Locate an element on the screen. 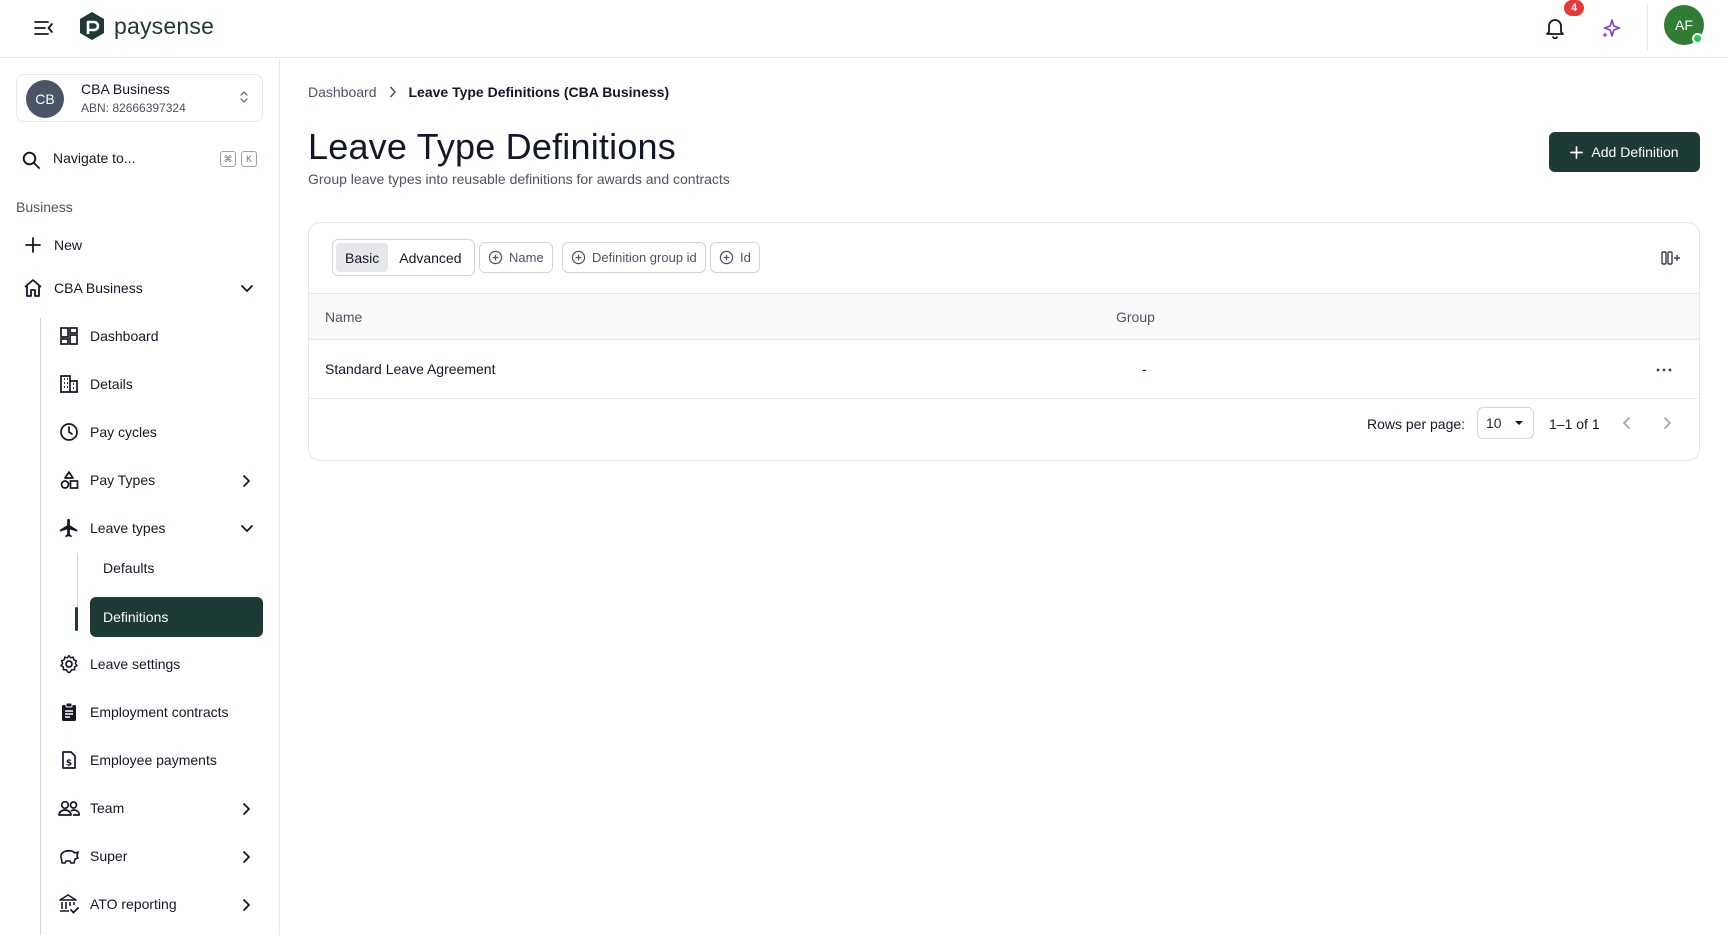 The image size is (1728, 935). rows-per-page-label: Rows per page: is located at coordinates (1416, 424).